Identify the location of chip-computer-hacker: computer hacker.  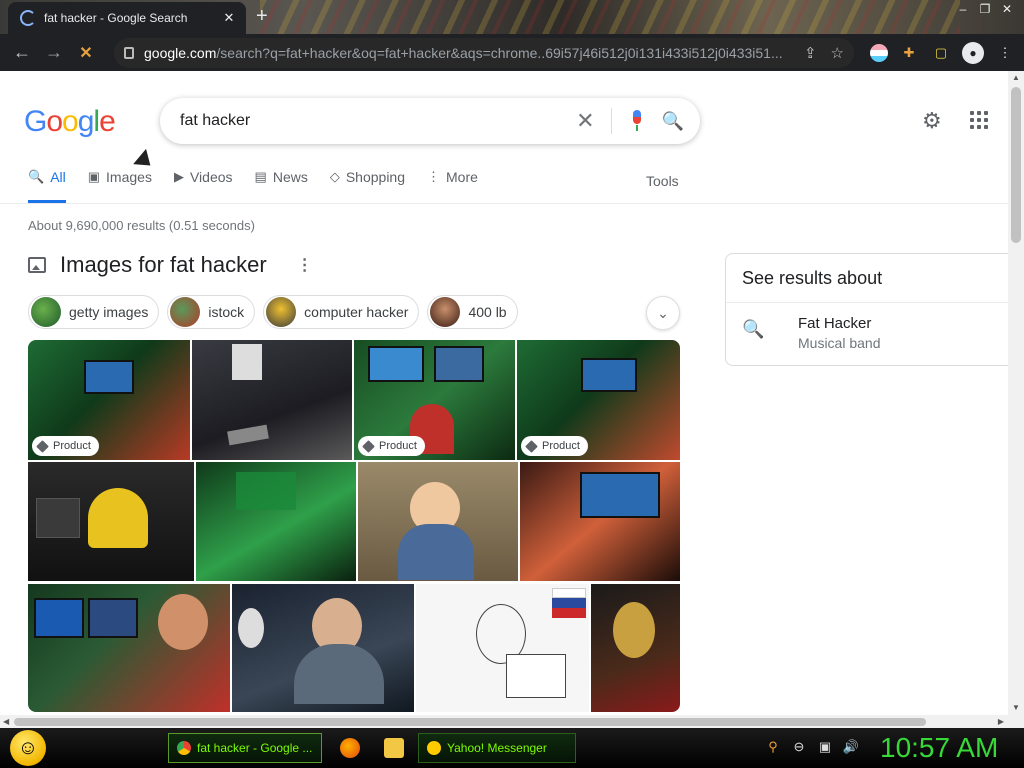
(341, 312).